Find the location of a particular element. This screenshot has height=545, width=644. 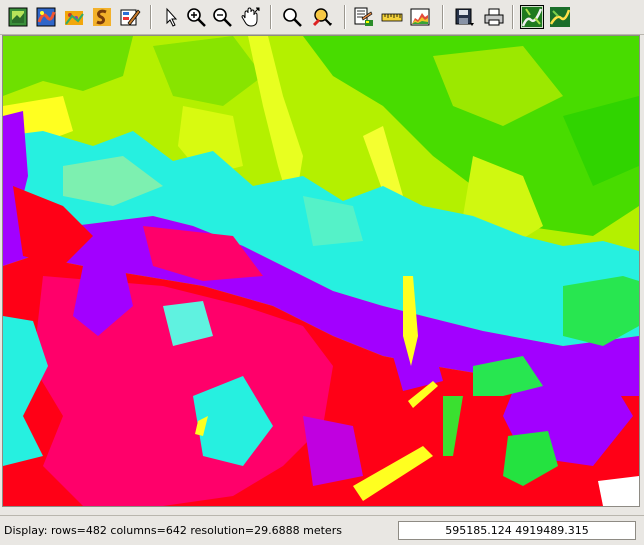

map-view-icon is located at coordinates (532, 17).